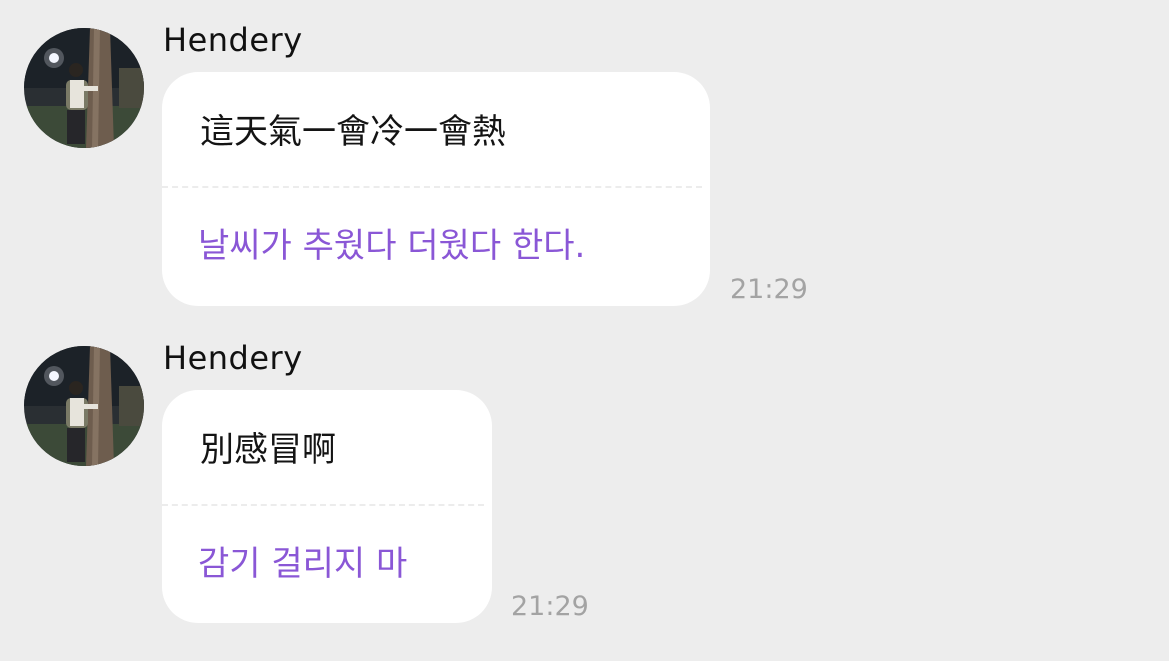 This screenshot has height=661, width=1169. I want to click on original-text: 這天氣一會冷一會熱, so click(353, 132).